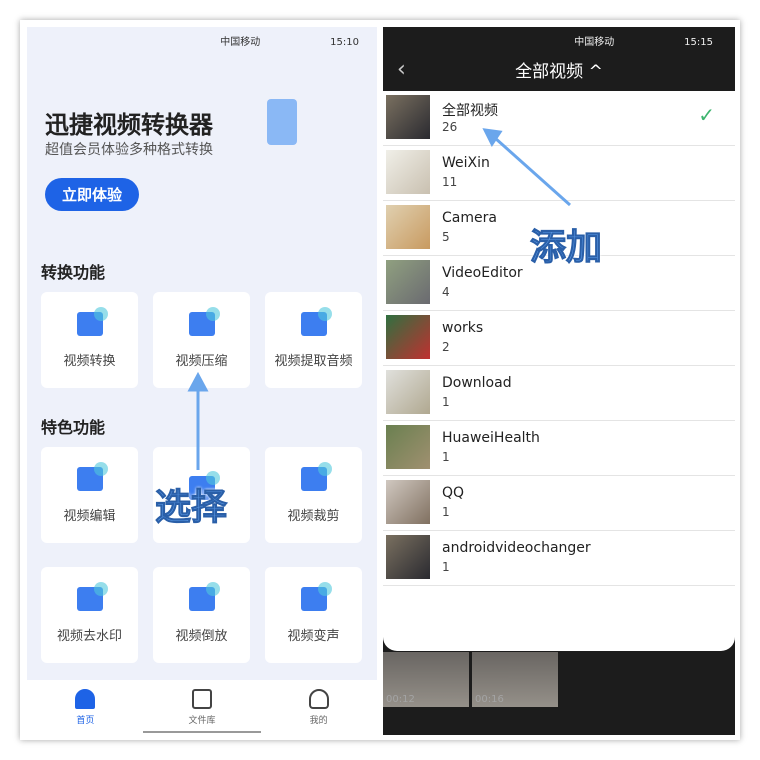 The width and height of the screenshot is (760, 760). Describe the element at coordinates (566, 248) in the screenshot. I see `add-annotation: 添加` at that location.